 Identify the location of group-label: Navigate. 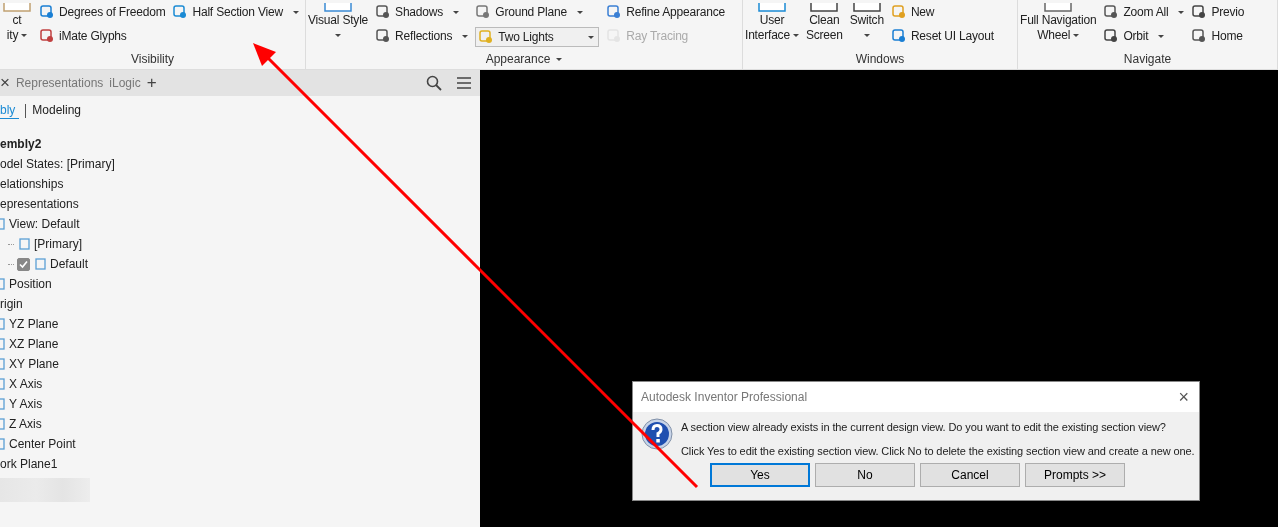
(1147, 59).